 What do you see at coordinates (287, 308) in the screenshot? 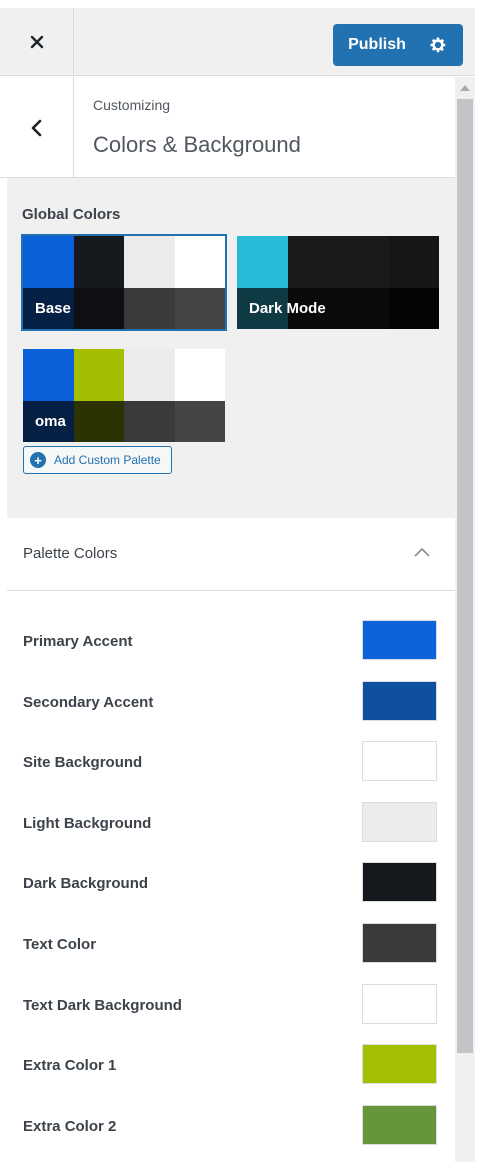
I see `palette-name: Dark Mode` at bounding box center [287, 308].